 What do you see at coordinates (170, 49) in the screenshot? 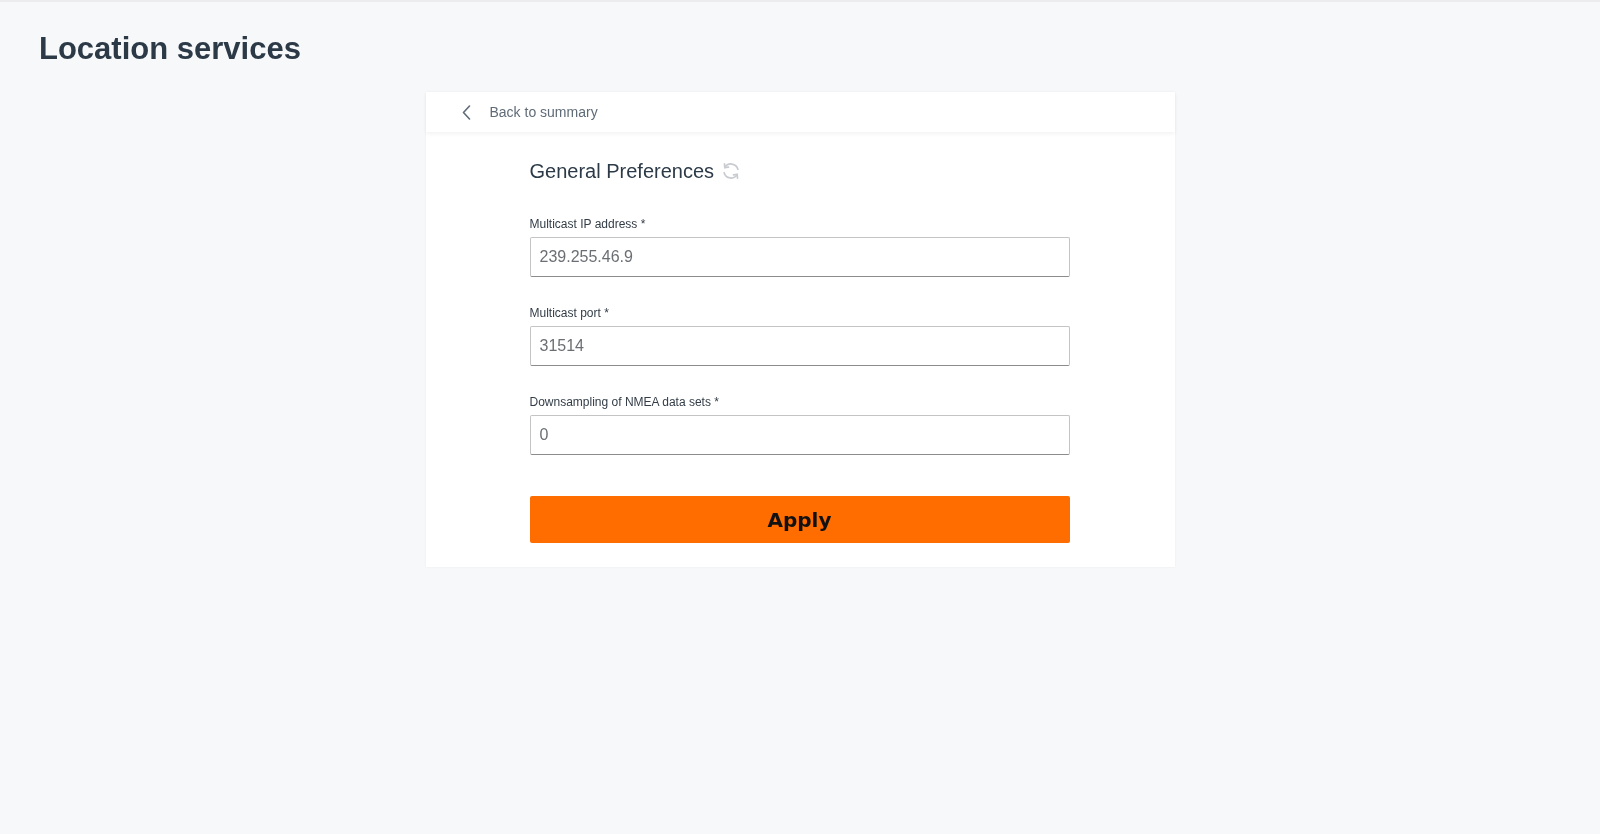
I see `page-title: Location services` at bounding box center [170, 49].